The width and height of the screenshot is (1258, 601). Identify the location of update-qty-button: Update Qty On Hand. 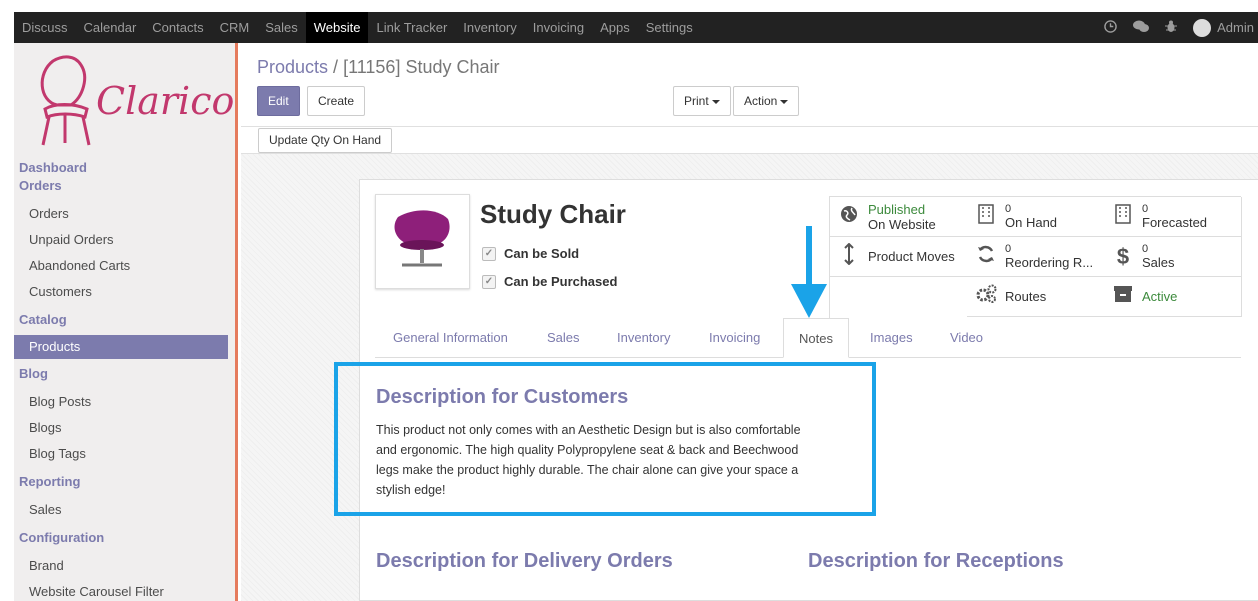
(325, 140).